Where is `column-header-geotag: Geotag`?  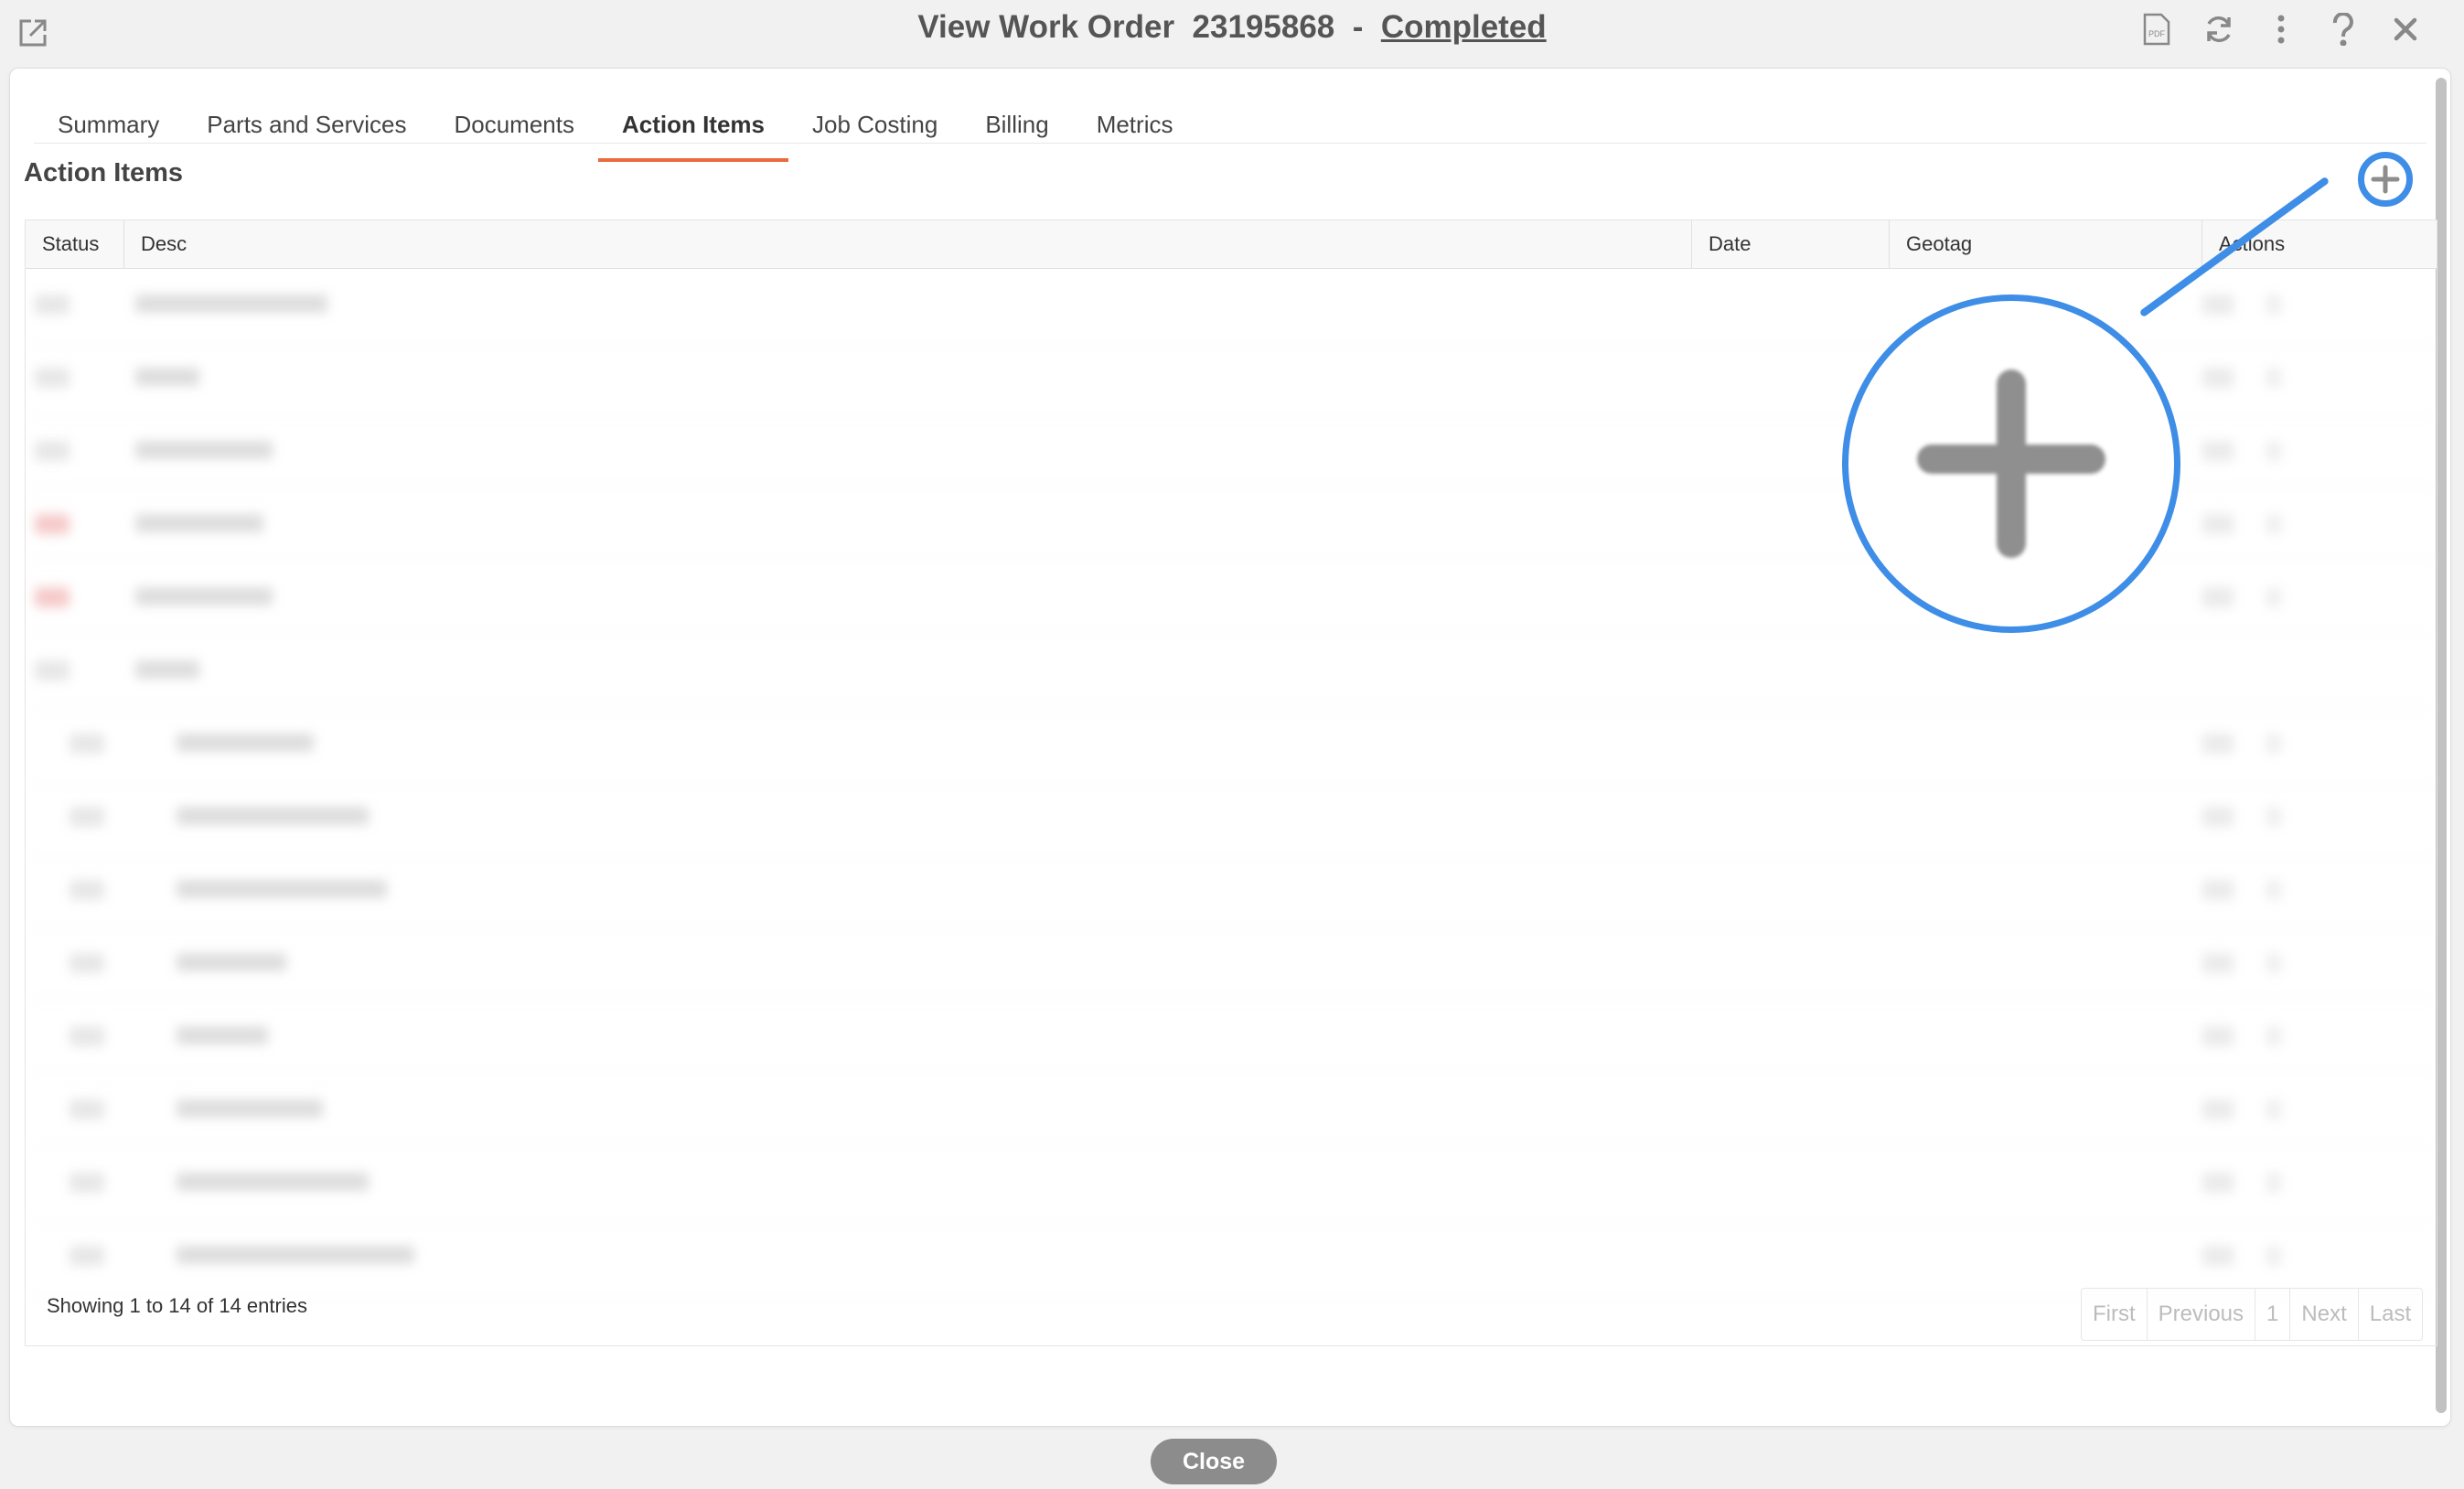
column-header-geotag: Geotag is located at coordinates (2046, 244).